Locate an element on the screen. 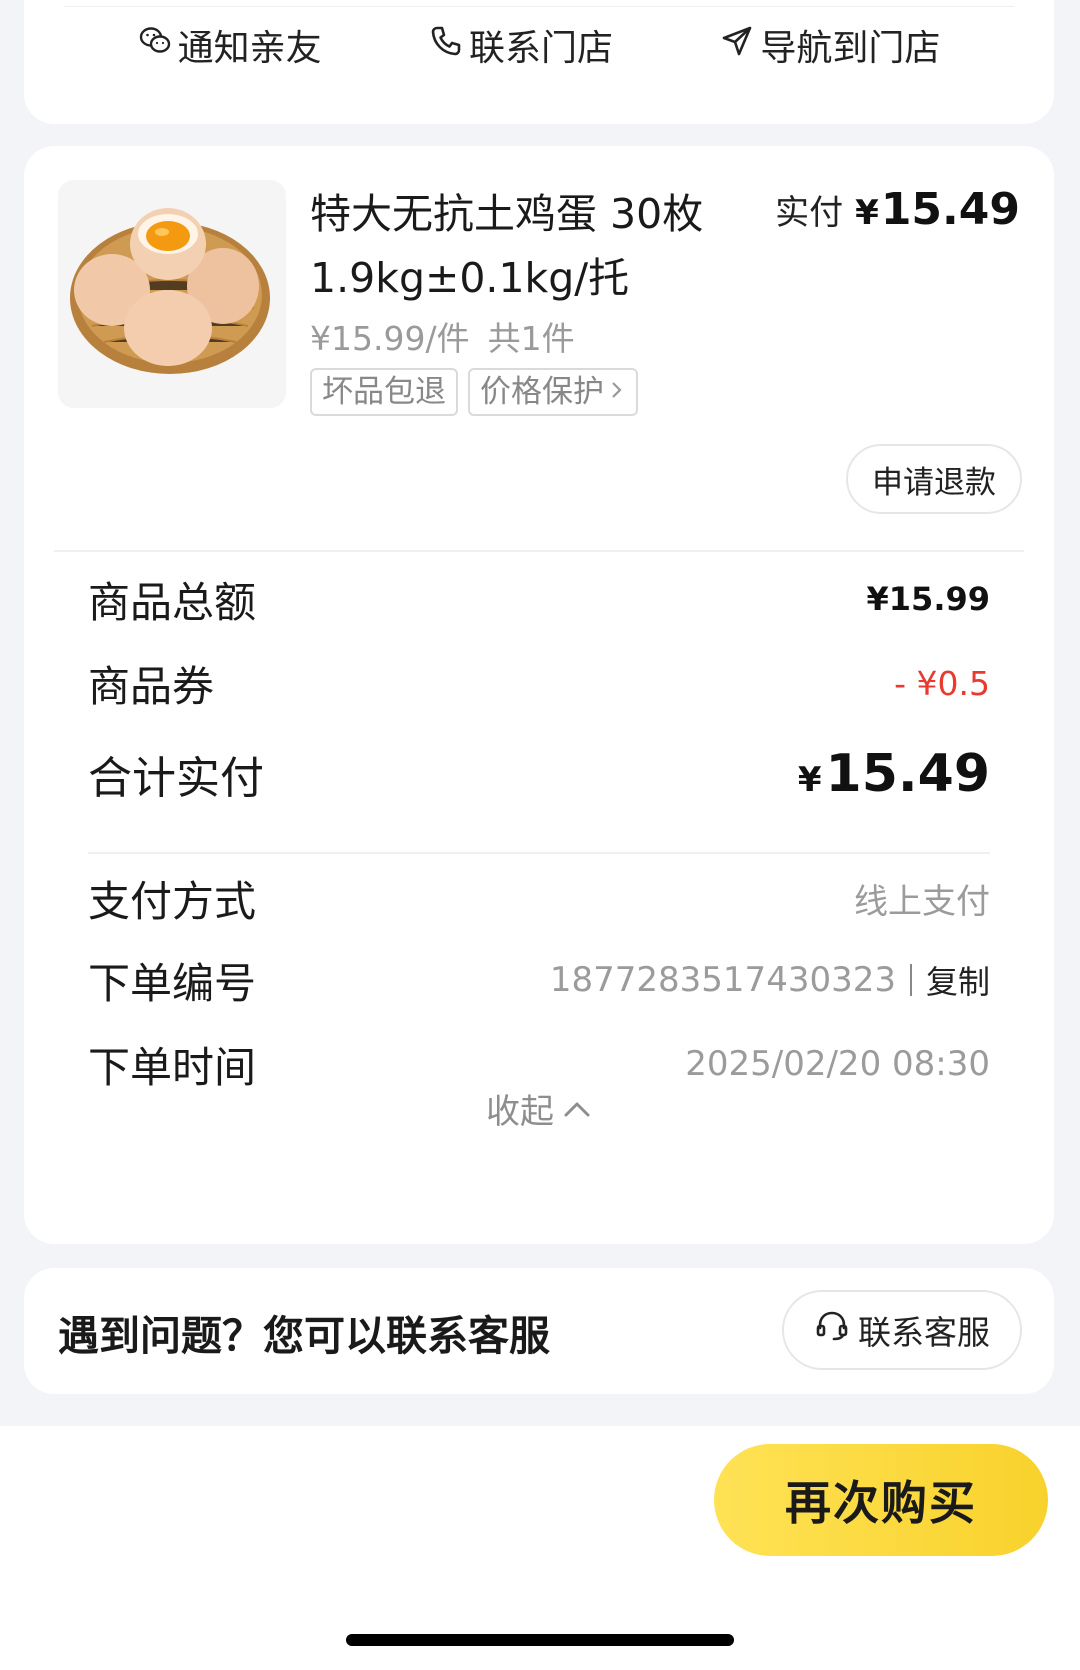 The image size is (1080, 1670). customer-service-card: 遇到问题？您可以联系客服 联系客服 is located at coordinates (539, 1331).